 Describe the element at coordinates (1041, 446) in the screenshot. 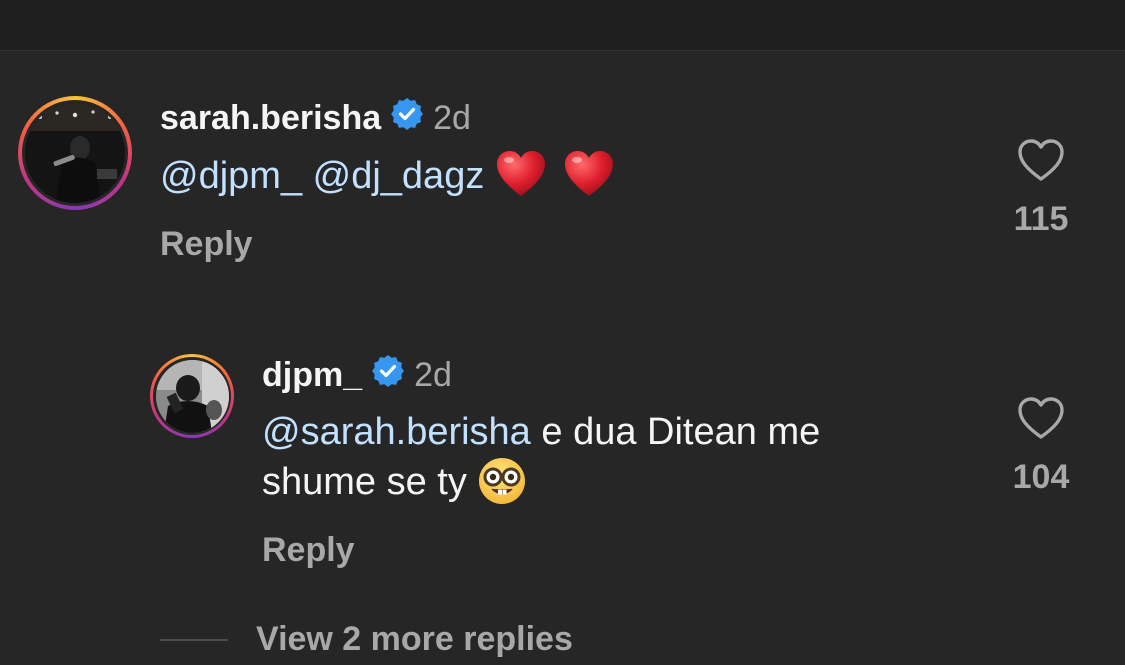

I see `like-section: 104` at that location.